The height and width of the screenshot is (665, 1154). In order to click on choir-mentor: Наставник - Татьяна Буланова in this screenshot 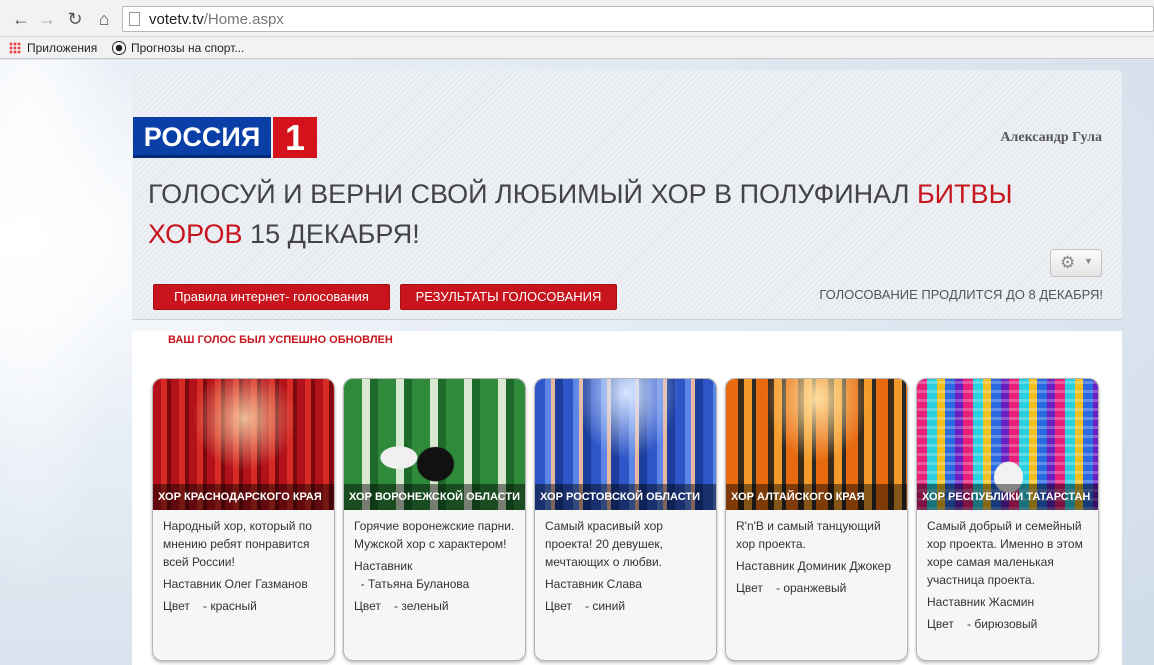, I will do `click(412, 575)`.